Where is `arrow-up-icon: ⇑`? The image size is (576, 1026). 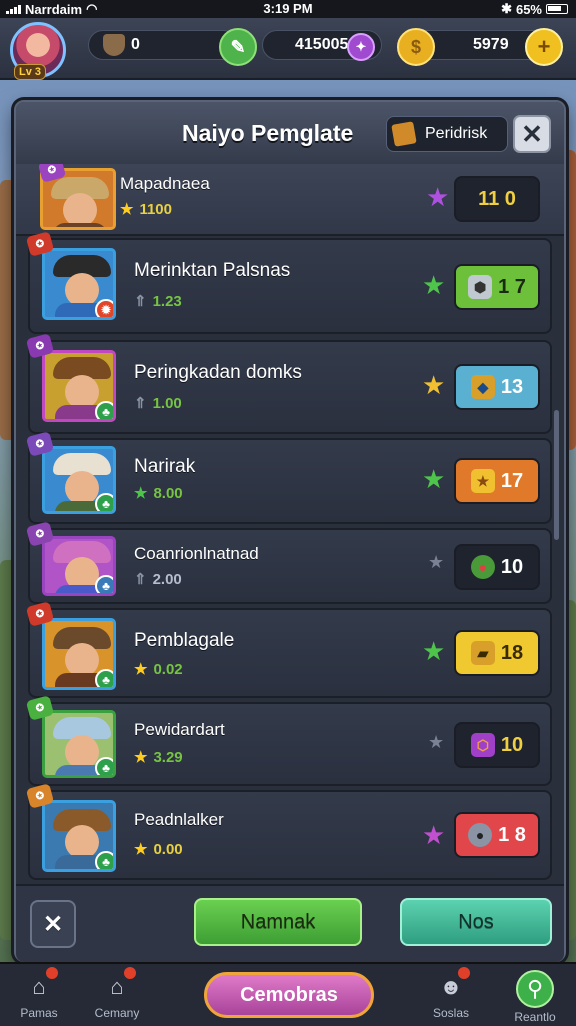
arrow-up-icon: ⇑ is located at coordinates (140, 403).